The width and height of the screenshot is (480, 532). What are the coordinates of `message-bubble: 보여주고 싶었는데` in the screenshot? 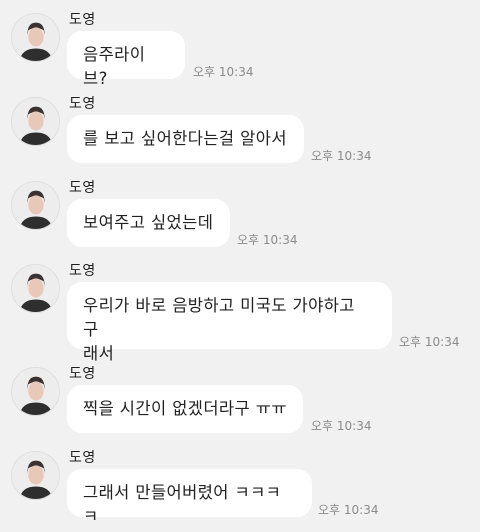 It's located at (148, 223).